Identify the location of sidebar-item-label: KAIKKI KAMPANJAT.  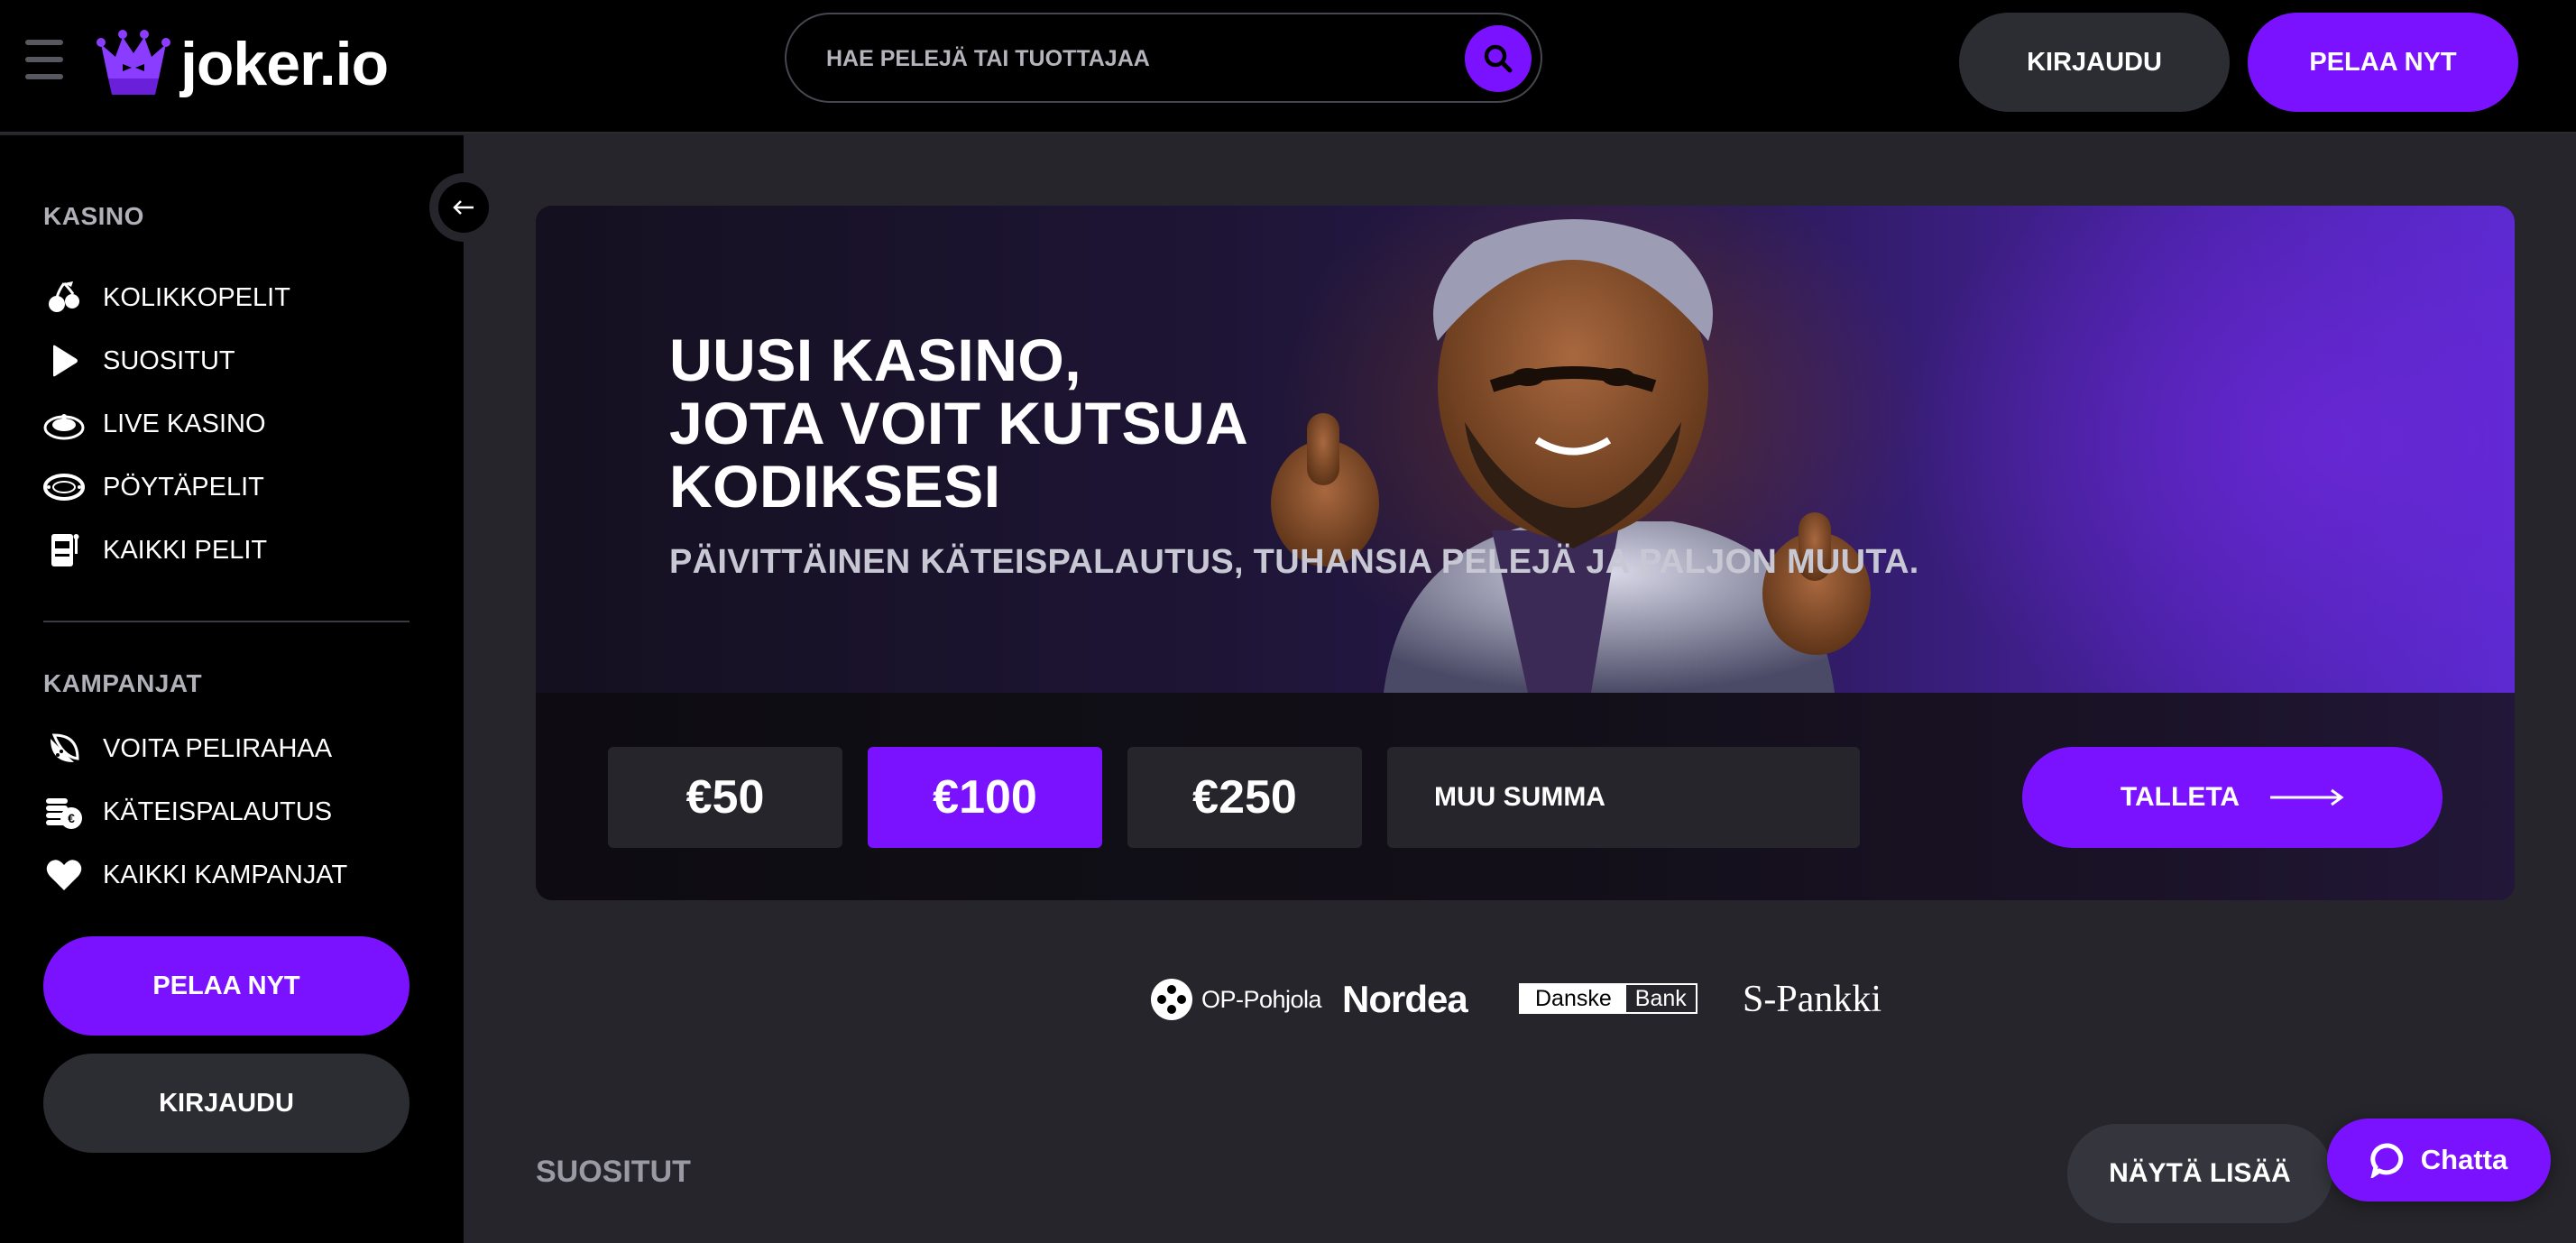
(226, 874).